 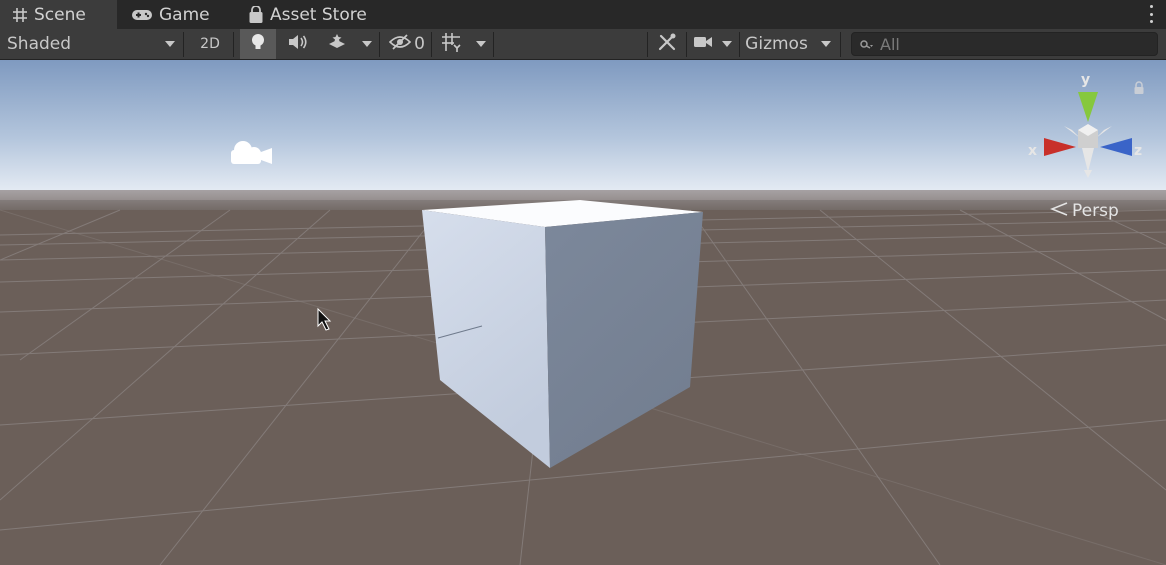 I want to click on speaker-icon, so click(x=297, y=44).